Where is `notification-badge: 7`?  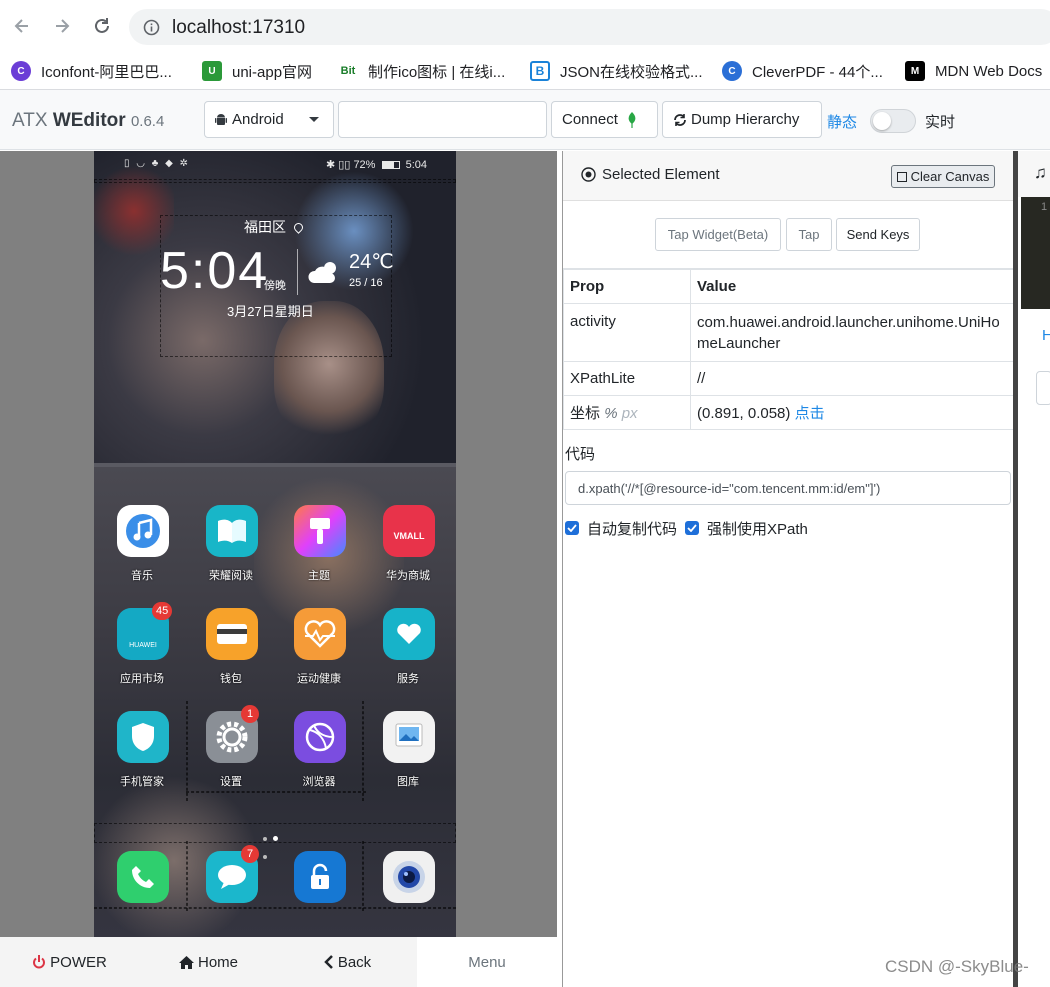
notification-badge: 7 is located at coordinates (250, 854).